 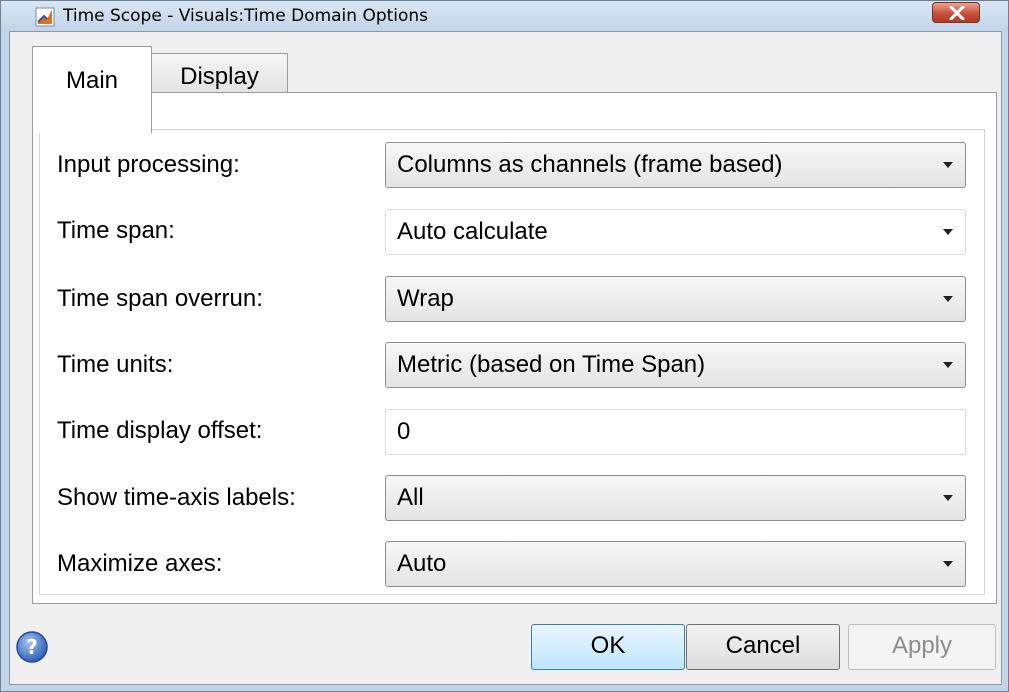 I want to click on input-processing-label: Input processing:, so click(x=148, y=164).